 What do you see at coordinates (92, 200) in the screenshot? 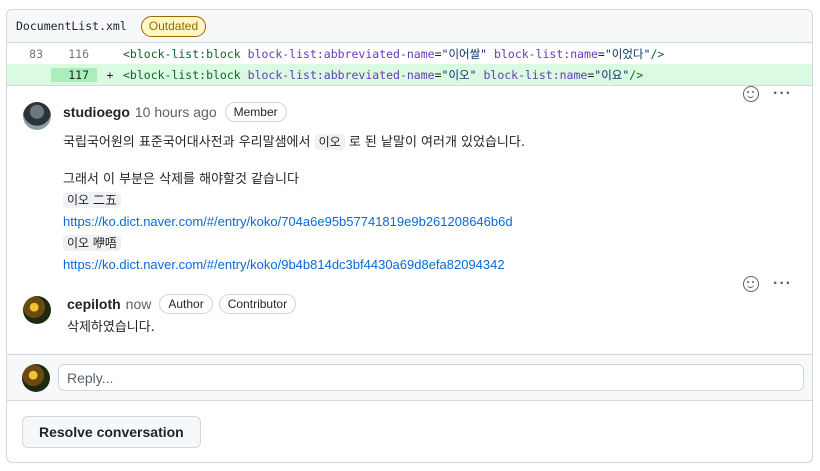
I see `inline-code: 이오 二五` at bounding box center [92, 200].